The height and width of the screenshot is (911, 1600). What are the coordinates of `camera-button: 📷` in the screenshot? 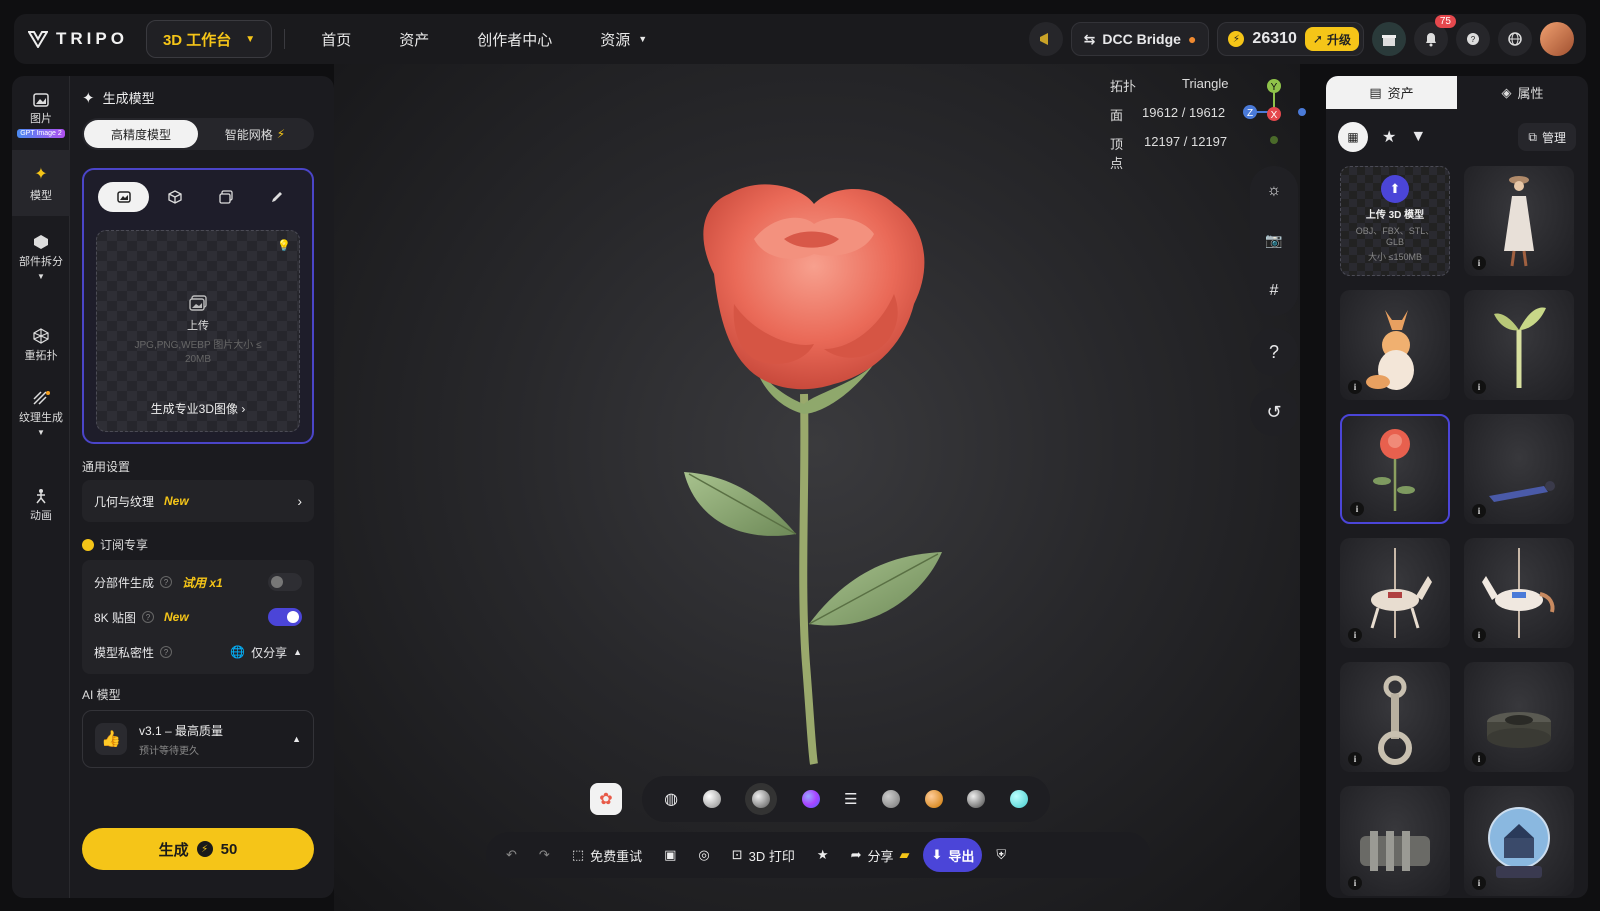 It's located at (1273, 240).